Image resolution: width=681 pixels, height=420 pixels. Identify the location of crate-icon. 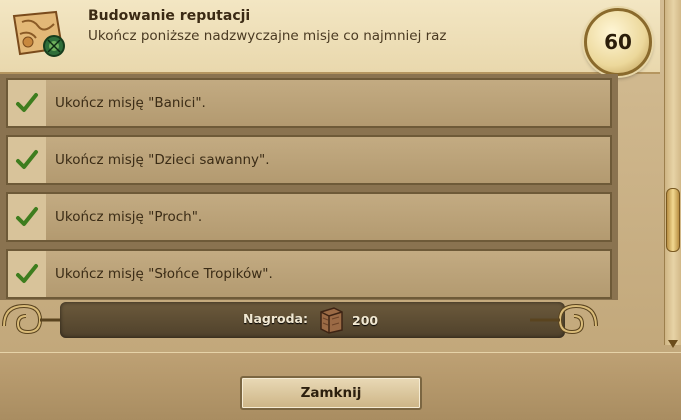
(331, 320).